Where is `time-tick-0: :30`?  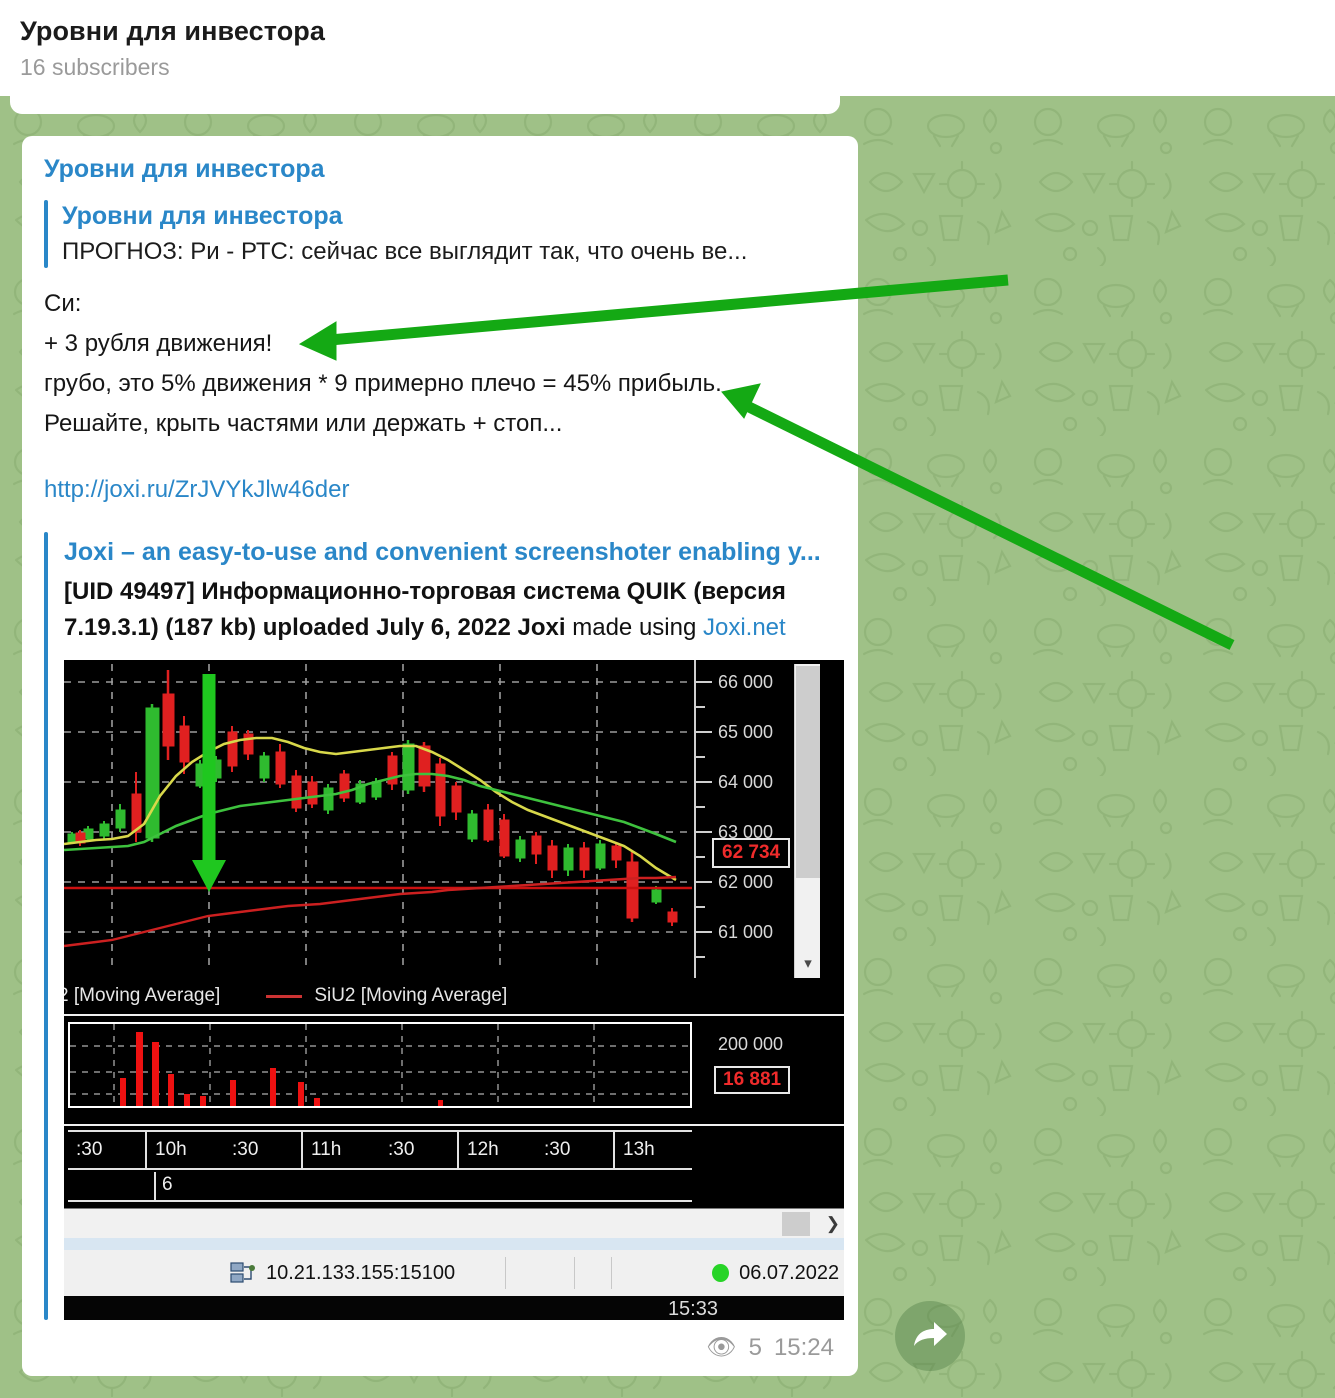
time-tick-0: :30 is located at coordinates (89, 1149).